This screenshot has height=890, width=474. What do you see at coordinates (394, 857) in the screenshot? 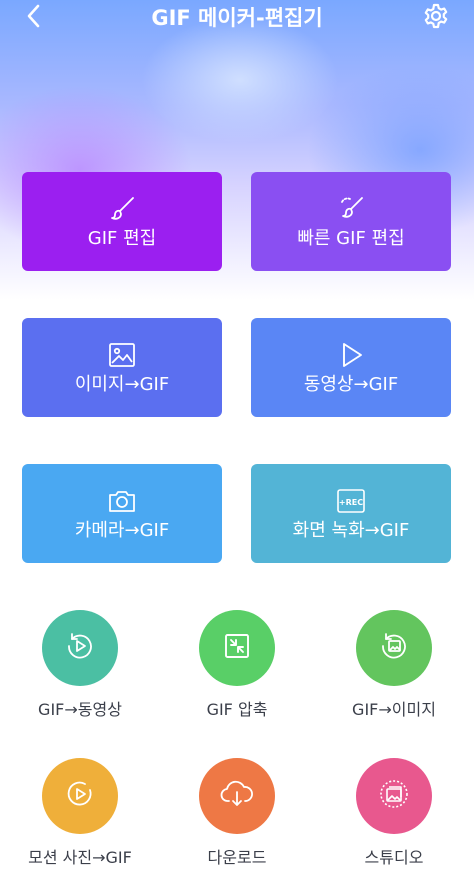
I see `studio-label: 스튜디오` at bounding box center [394, 857].